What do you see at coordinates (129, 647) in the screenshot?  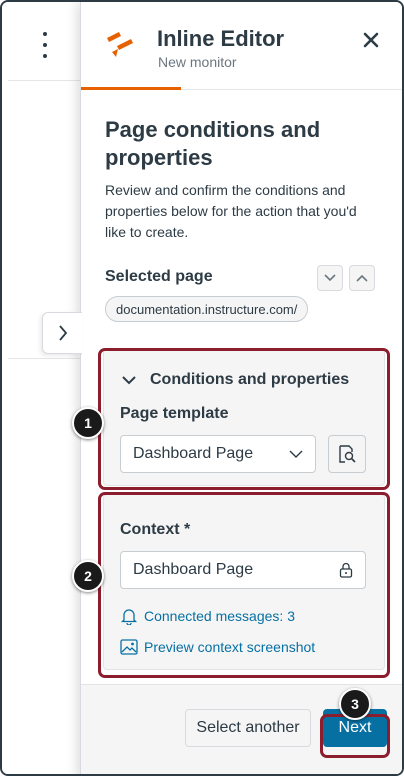 I see `image-icon` at bounding box center [129, 647].